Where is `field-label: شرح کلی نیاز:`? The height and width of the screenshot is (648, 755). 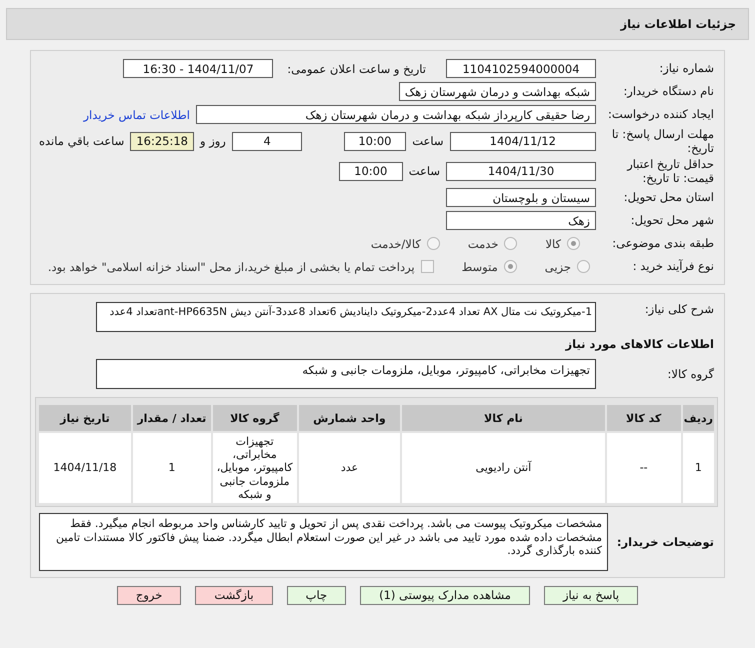 field-label: شرح کلی نیاز: is located at coordinates (679, 309).